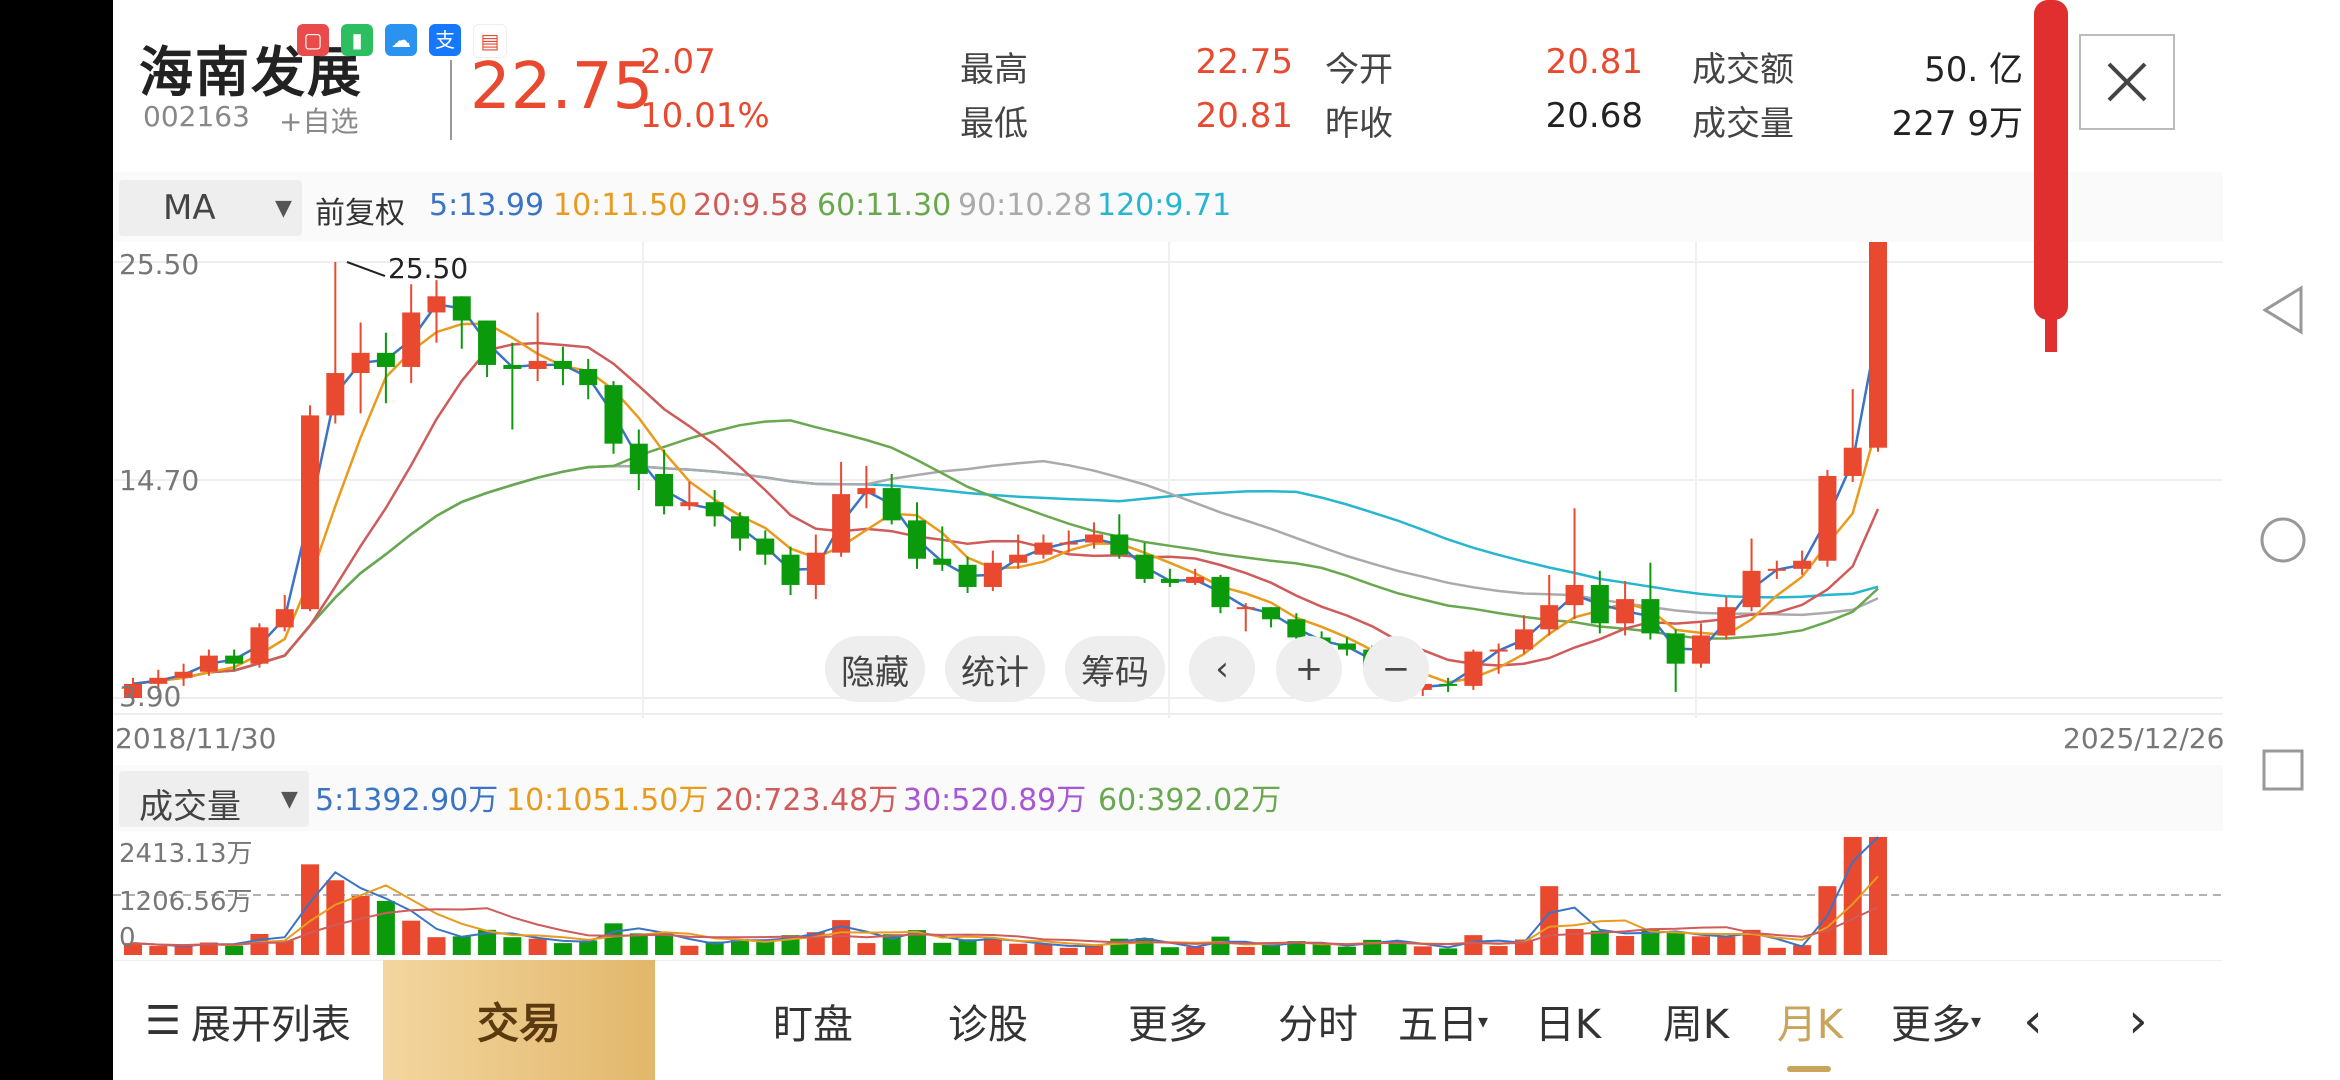 The width and height of the screenshot is (2340, 1080). I want to click on expand-list-button: ☰ 展开列表, so click(248, 1020).